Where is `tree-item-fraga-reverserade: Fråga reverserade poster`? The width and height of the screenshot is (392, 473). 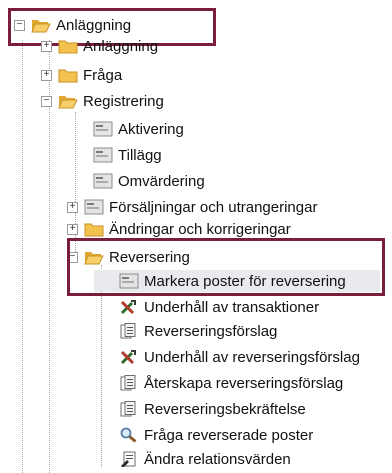
tree-item-fraga-reverserade: Fråga reverserade poster is located at coordinates (216, 435).